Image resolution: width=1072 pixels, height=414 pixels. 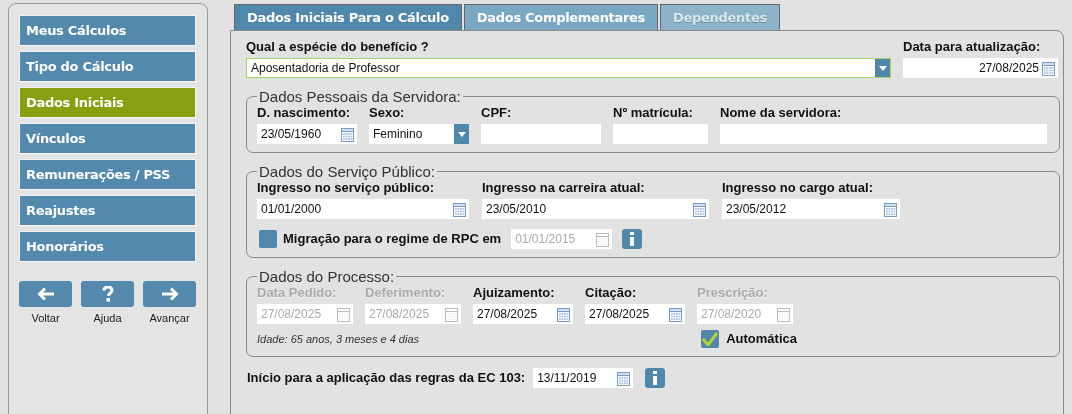 What do you see at coordinates (307, 134) in the screenshot?
I see `date-field: 23/05/1960` at bounding box center [307, 134].